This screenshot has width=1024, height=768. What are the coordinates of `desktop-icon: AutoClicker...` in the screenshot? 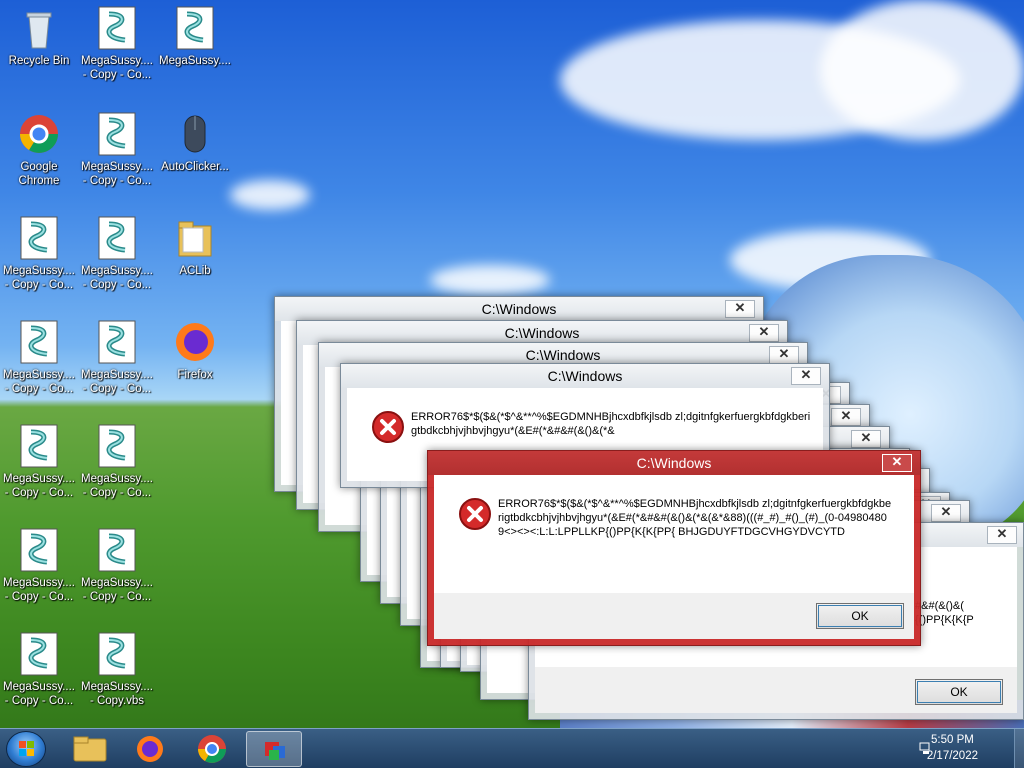 It's located at (195, 142).